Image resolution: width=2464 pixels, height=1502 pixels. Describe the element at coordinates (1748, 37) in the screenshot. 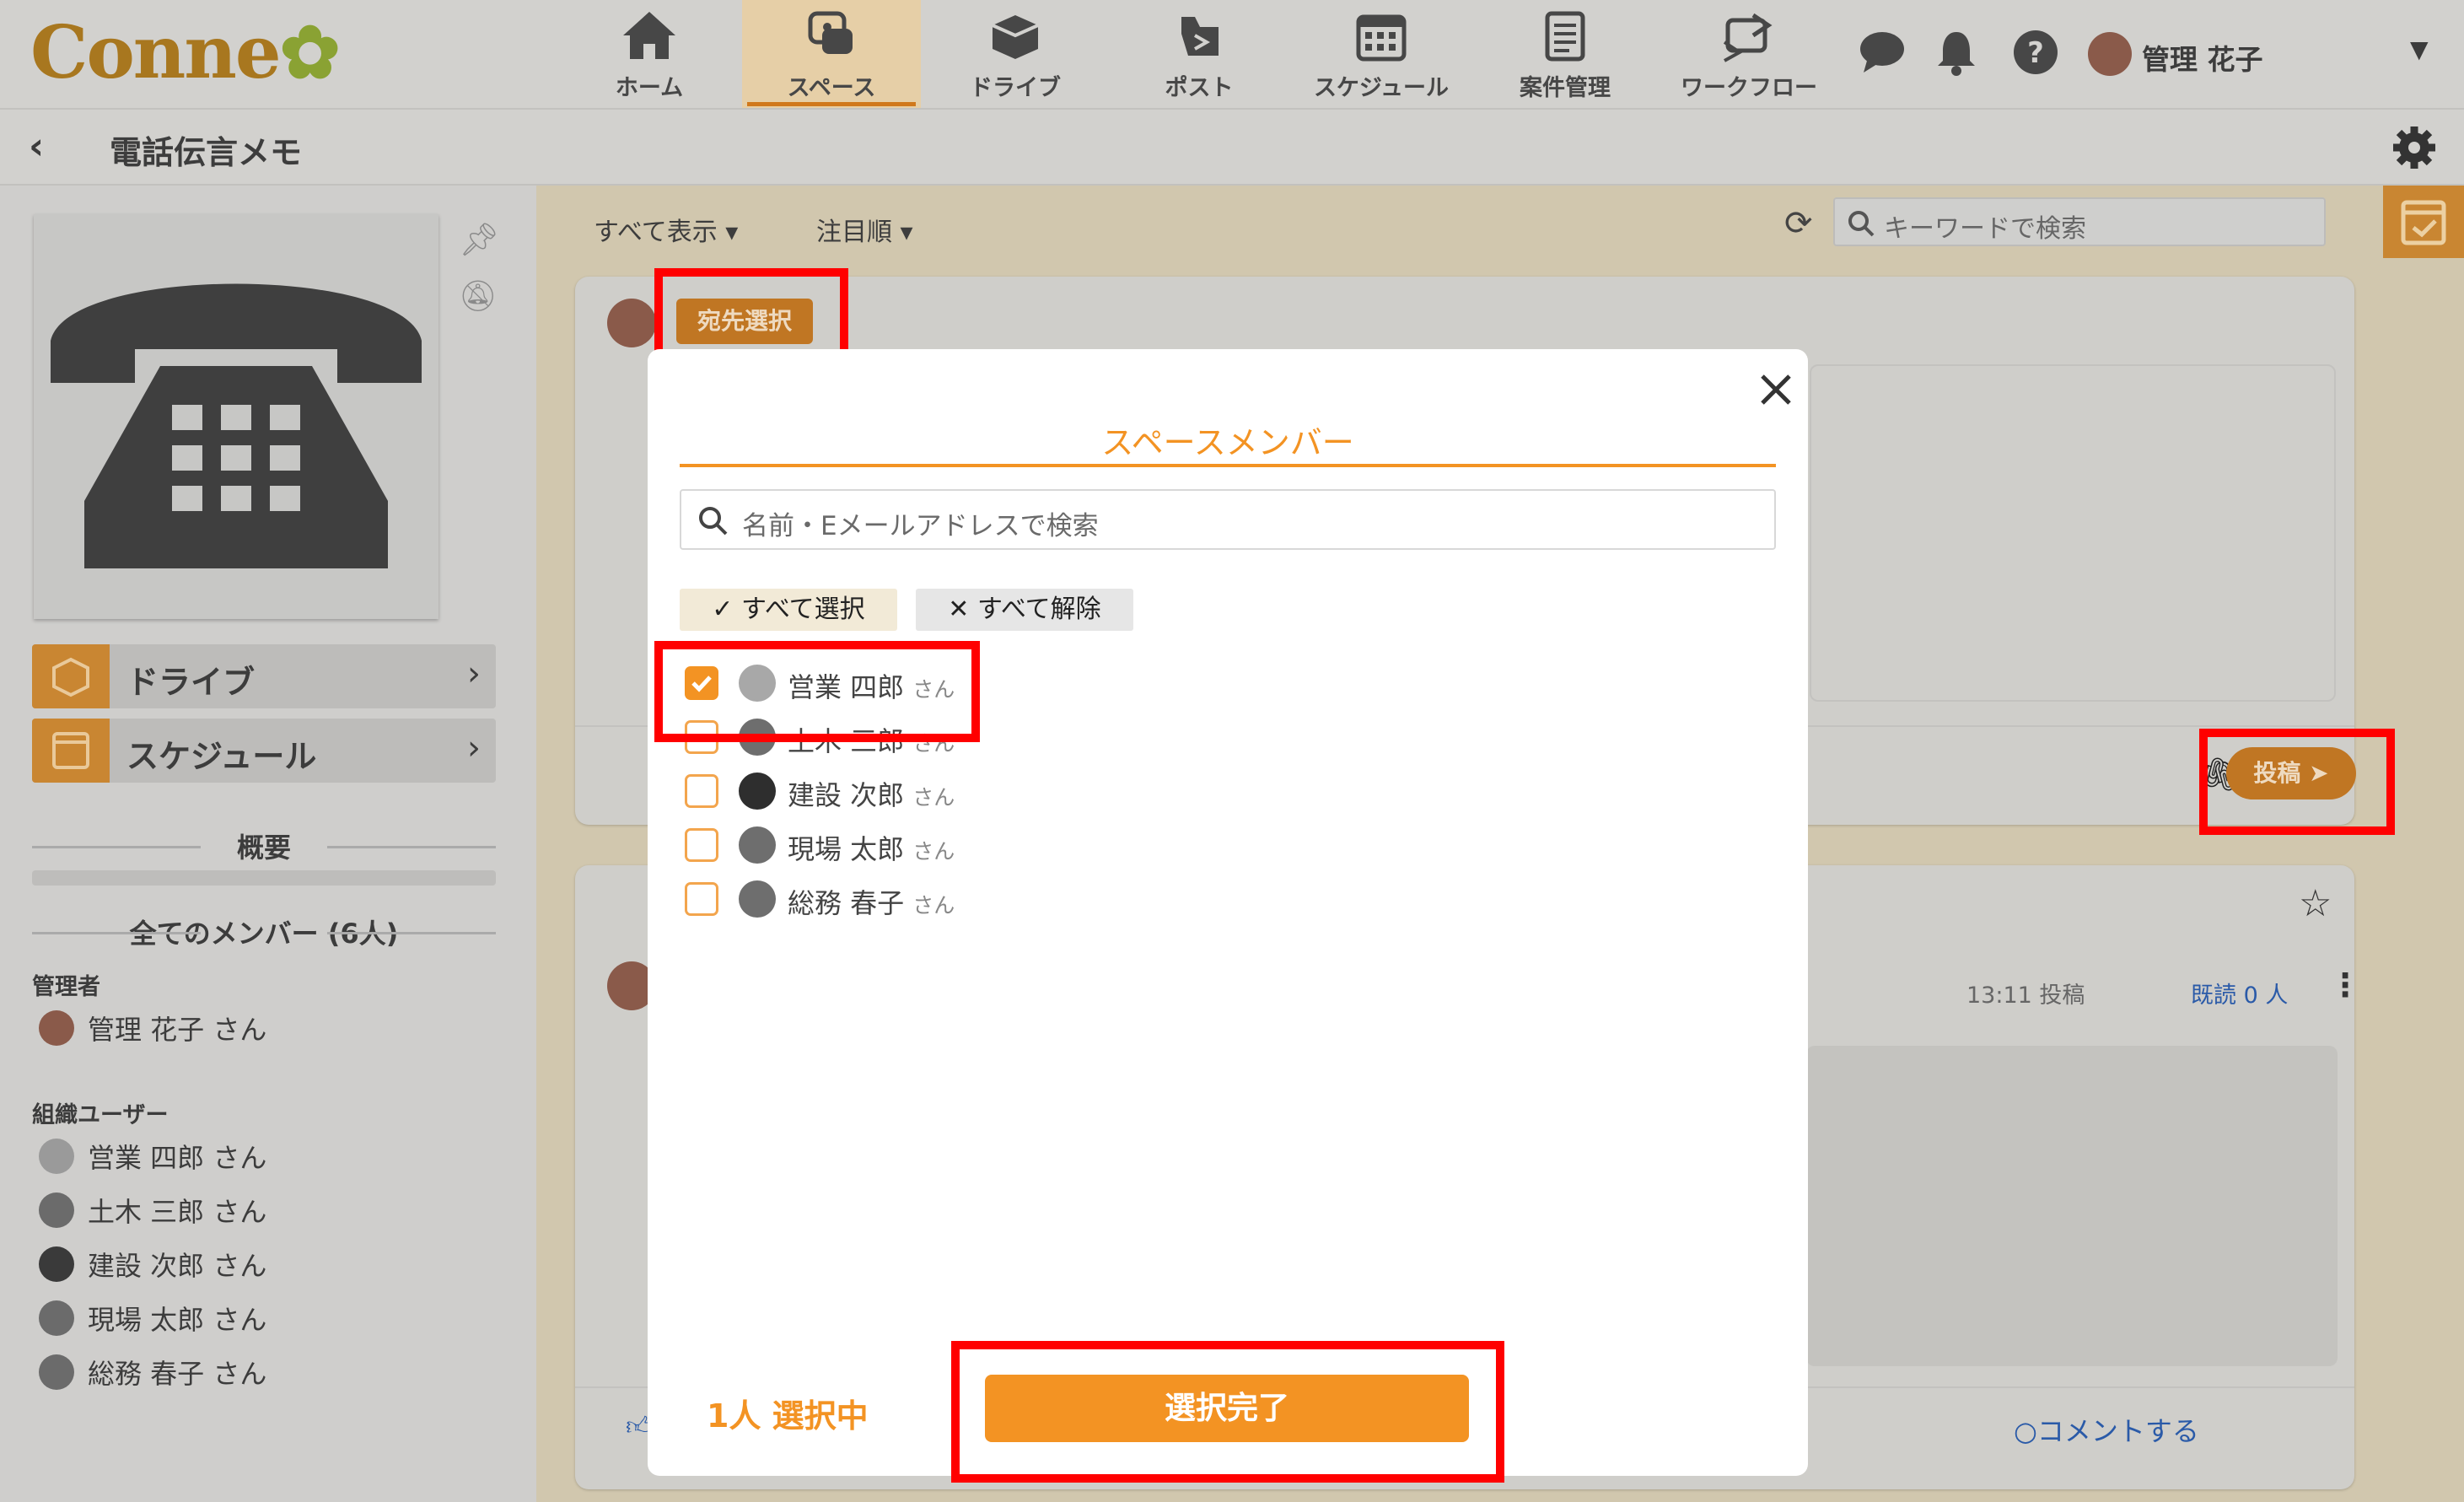

I see `workflow-icon` at that location.